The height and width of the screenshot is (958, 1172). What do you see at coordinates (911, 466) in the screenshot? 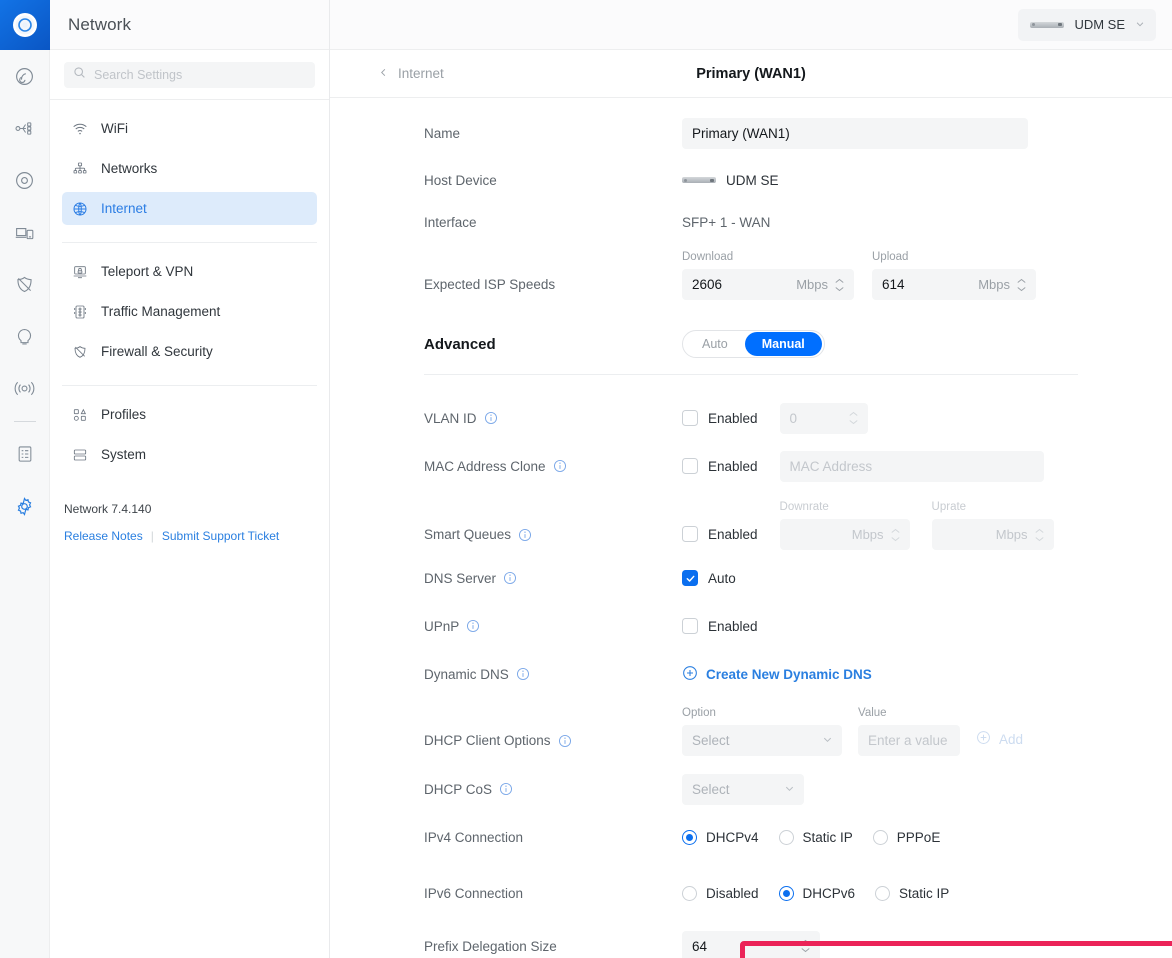
I see `mac-clone-input: MAC Address` at bounding box center [911, 466].